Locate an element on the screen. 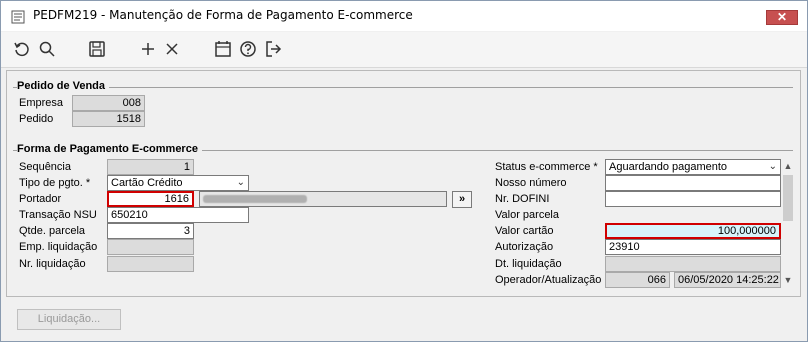  nsu-label: Transação NSU is located at coordinates (58, 215).